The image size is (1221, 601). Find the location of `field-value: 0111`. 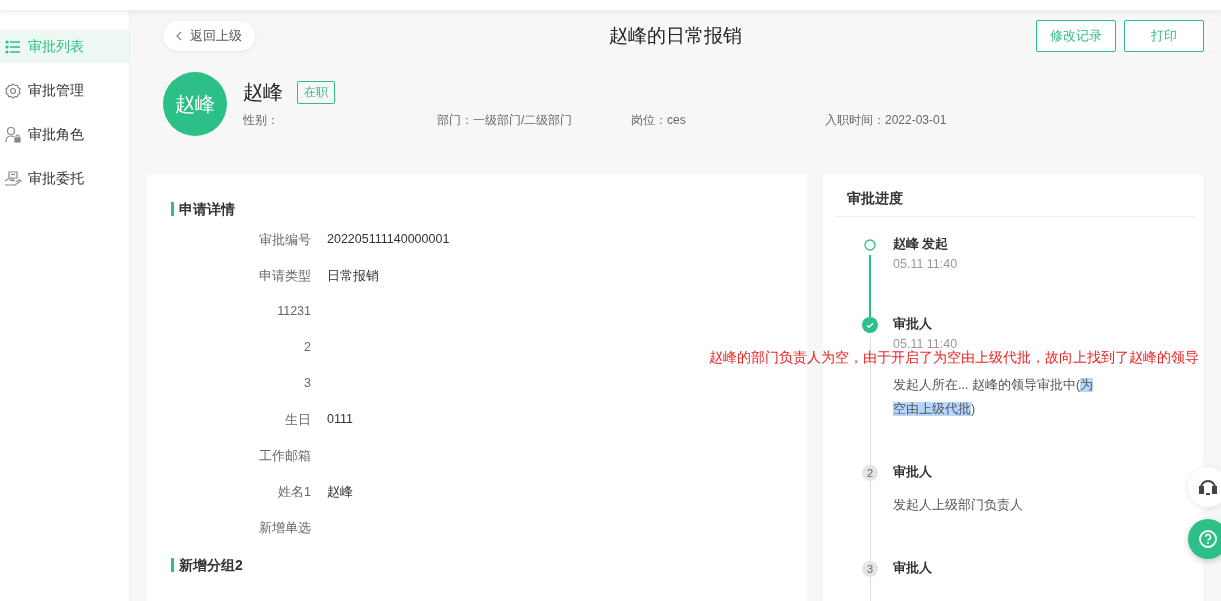

field-value: 0111 is located at coordinates (340, 419).